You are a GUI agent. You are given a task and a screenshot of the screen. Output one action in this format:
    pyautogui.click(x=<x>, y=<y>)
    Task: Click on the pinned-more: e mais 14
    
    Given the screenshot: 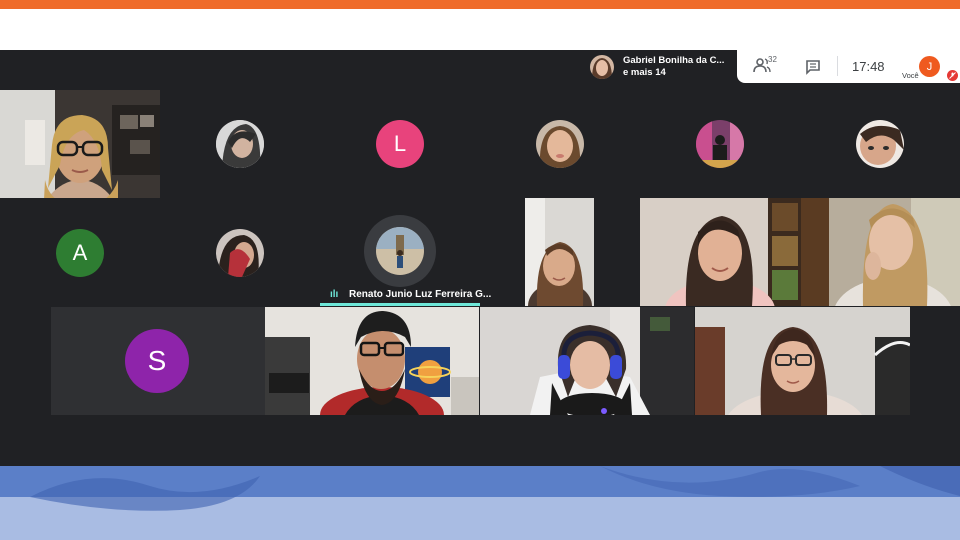 What is the action you would take?
    pyautogui.click(x=644, y=72)
    